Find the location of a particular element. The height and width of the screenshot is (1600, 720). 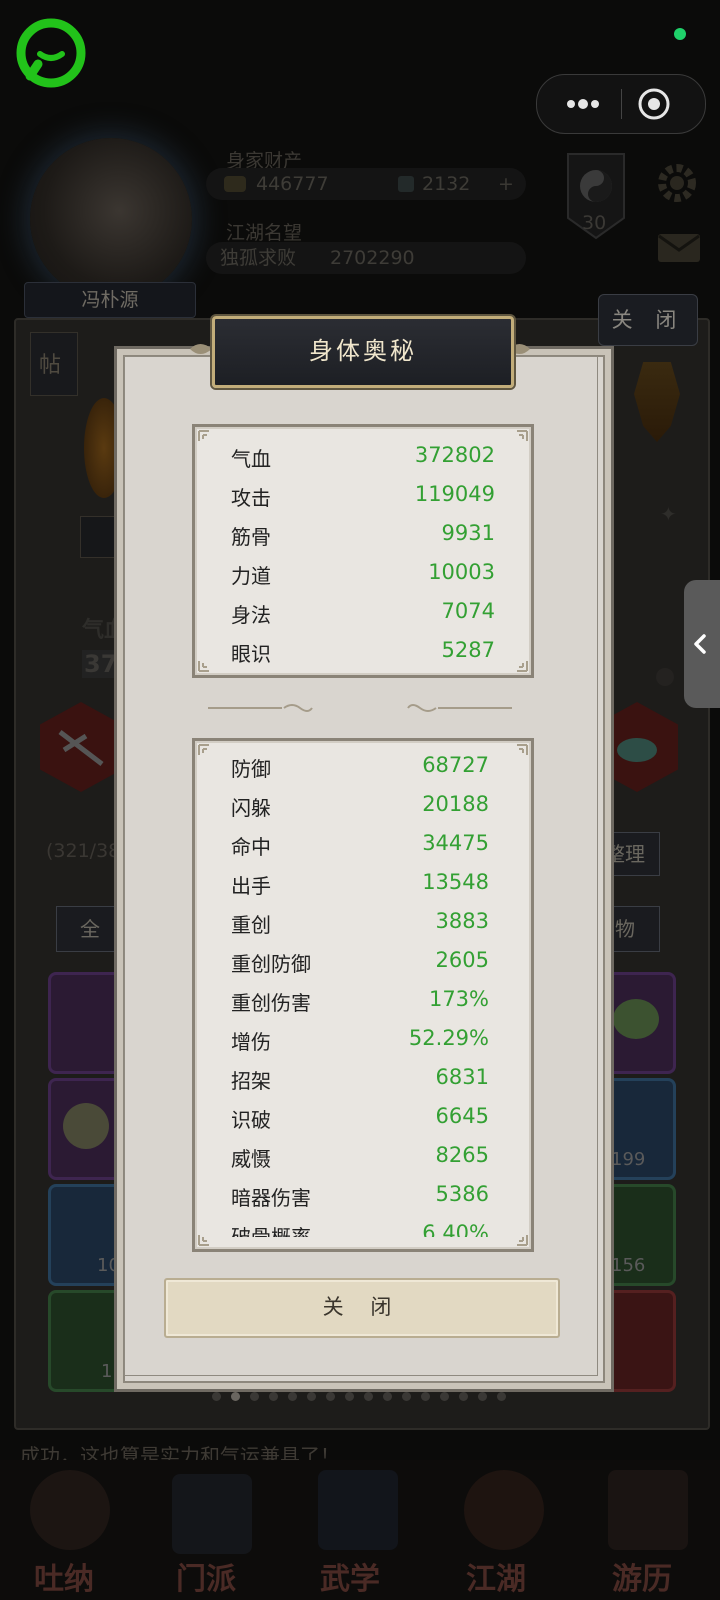

stat-value: 9931 is located at coordinates (468, 533).